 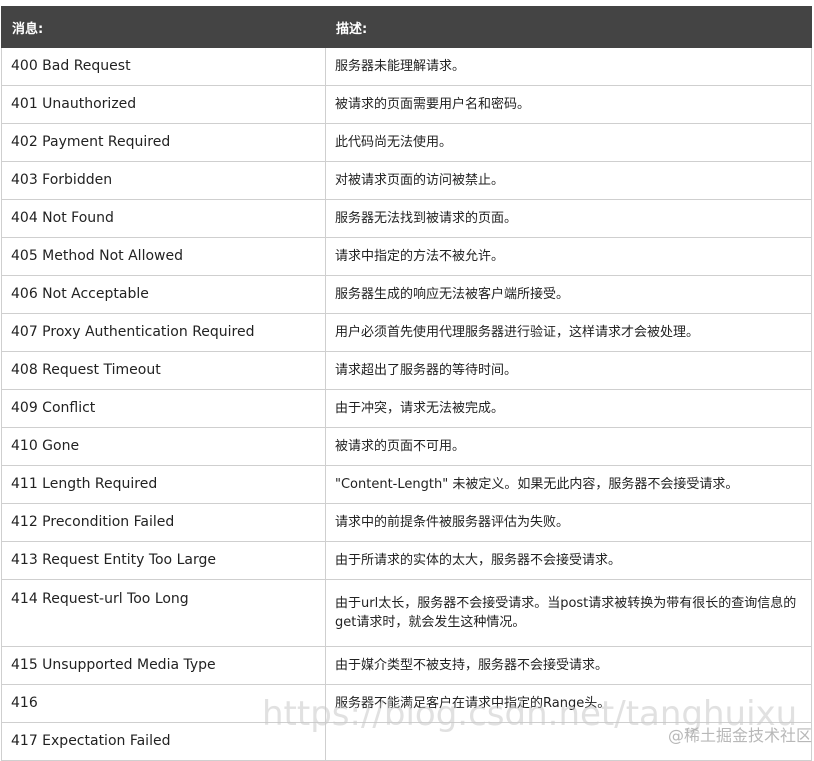 I want to click on status-message: 414 Request-url Too Long, so click(x=163, y=613).